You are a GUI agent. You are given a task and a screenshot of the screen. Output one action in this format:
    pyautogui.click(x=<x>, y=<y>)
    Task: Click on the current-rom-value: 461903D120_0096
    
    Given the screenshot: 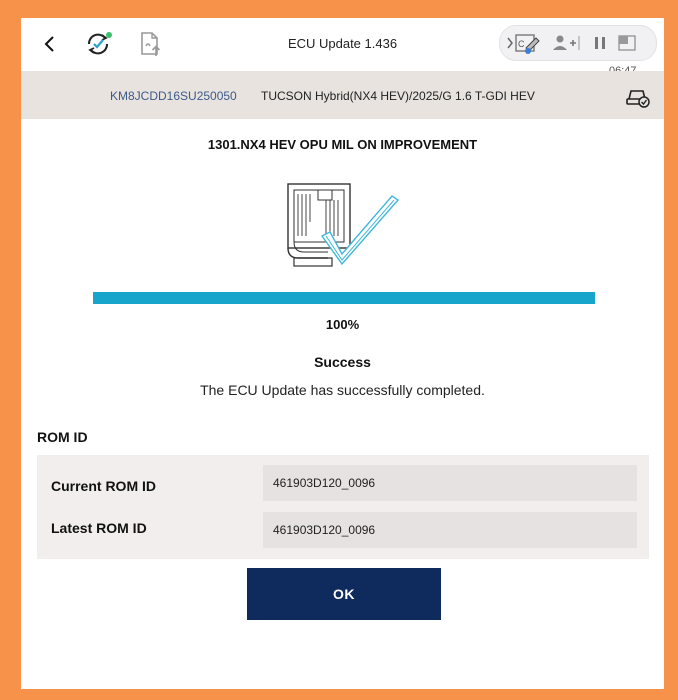 What is the action you would take?
    pyautogui.click(x=450, y=483)
    